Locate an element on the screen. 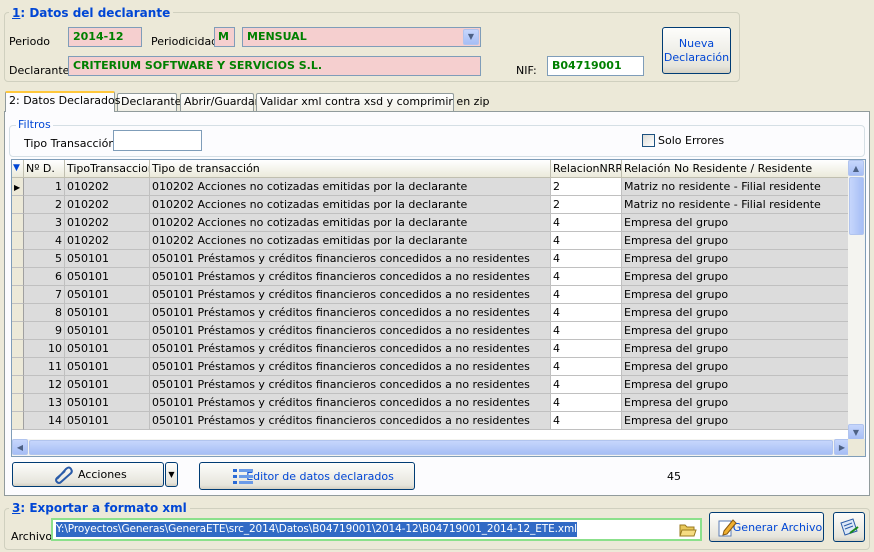  tab-declarante: Declarante is located at coordinates (149, 102).